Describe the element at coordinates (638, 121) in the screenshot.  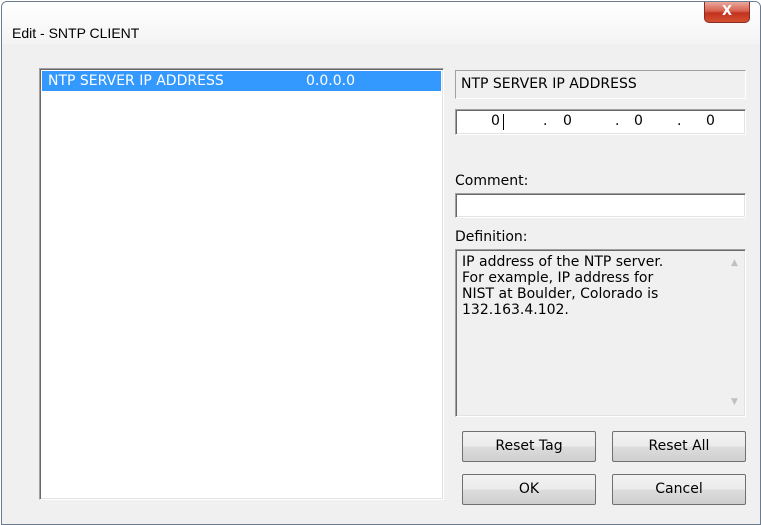
I see `ip-octet-3: 0` at that location.